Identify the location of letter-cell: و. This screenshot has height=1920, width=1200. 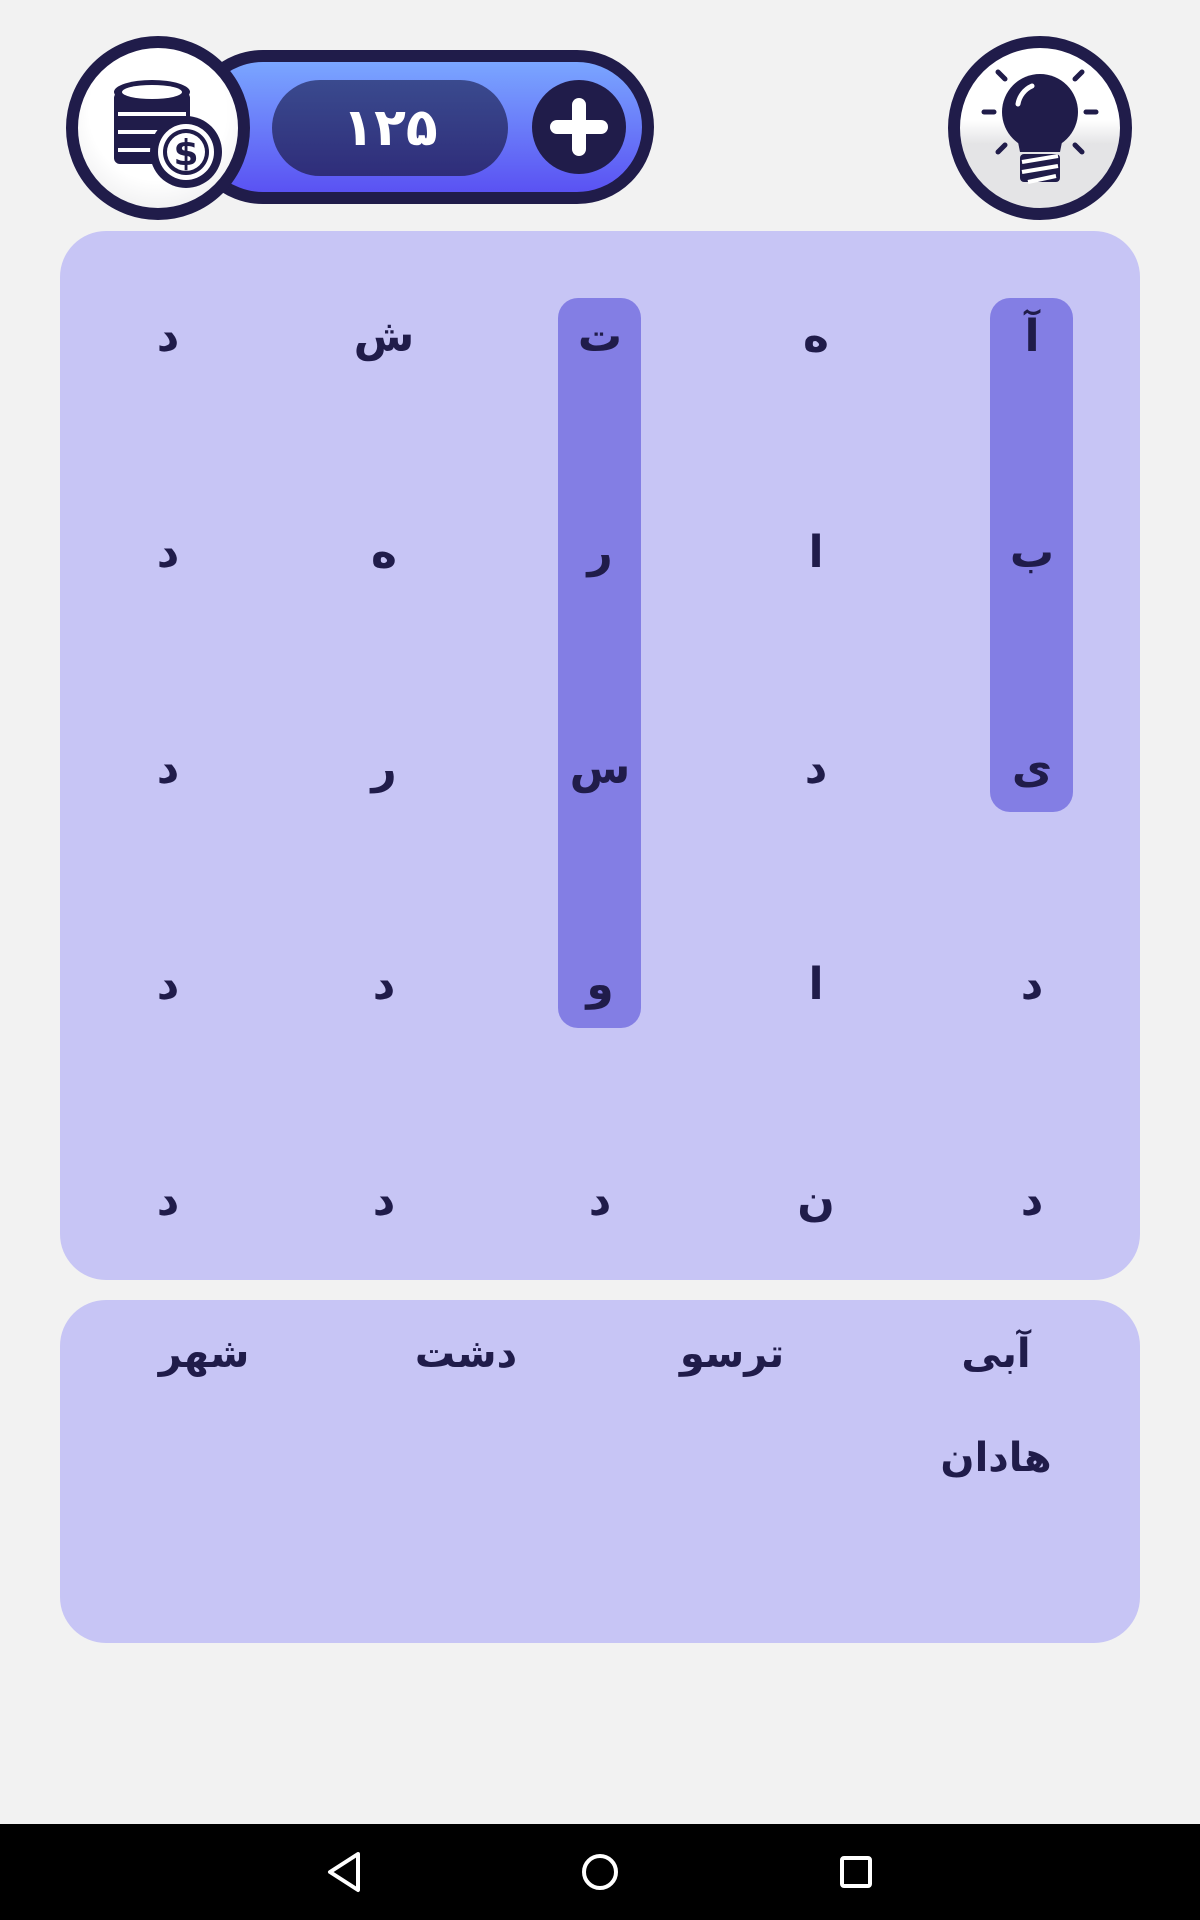
(600, 985).